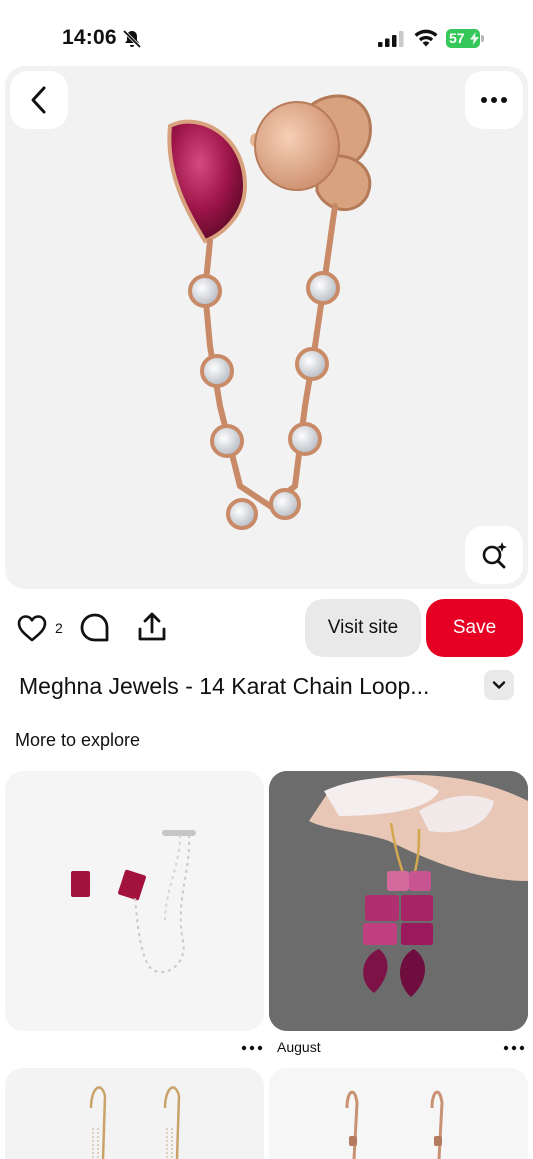 The image size is (533, 1159). I want to click on expand-details-button, so click(499, 685).